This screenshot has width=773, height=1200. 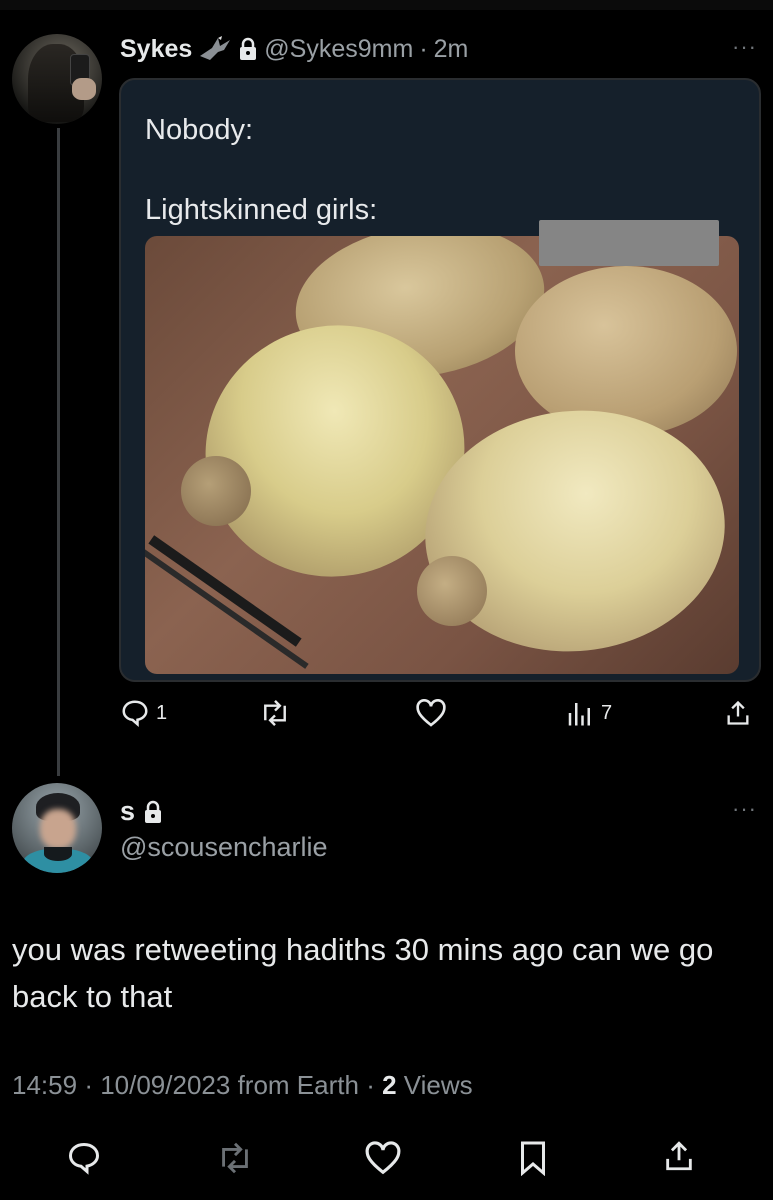 What do you see at coordinates (607, 712) in the screenshot?
I see `views-count: 7` at bounding box center [607, 712].